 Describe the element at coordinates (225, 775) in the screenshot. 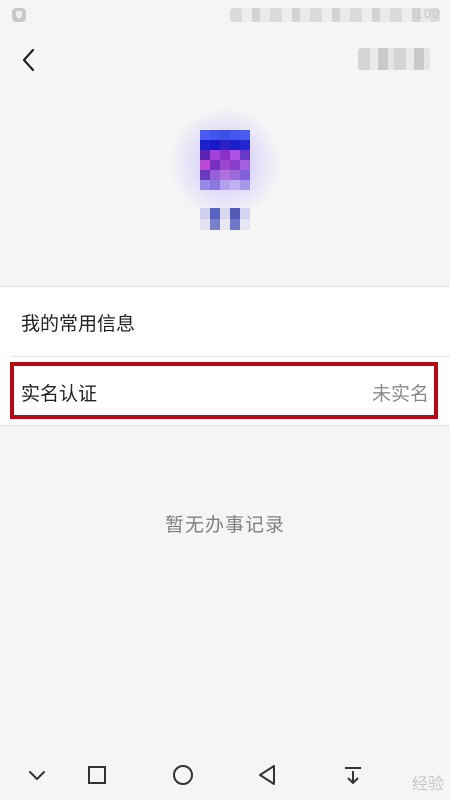

I see `system-navbar` at that location.